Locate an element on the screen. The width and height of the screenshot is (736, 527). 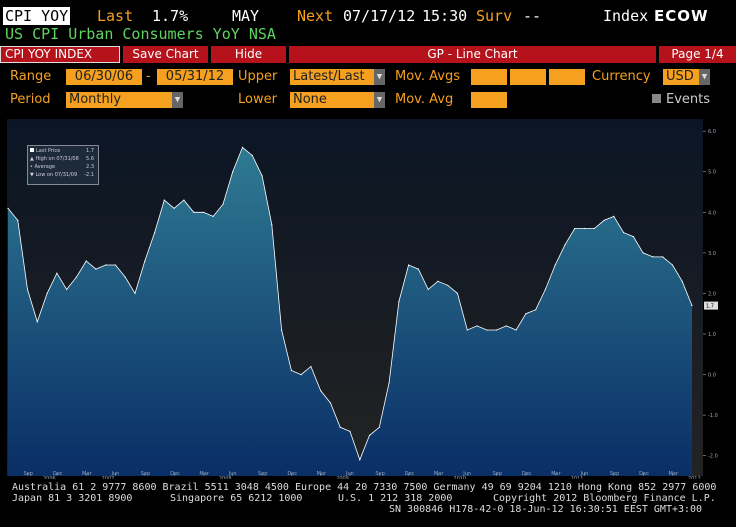
security-description: US CPI Urban Consumers YoY NSA is located at coordinates (140, 34).